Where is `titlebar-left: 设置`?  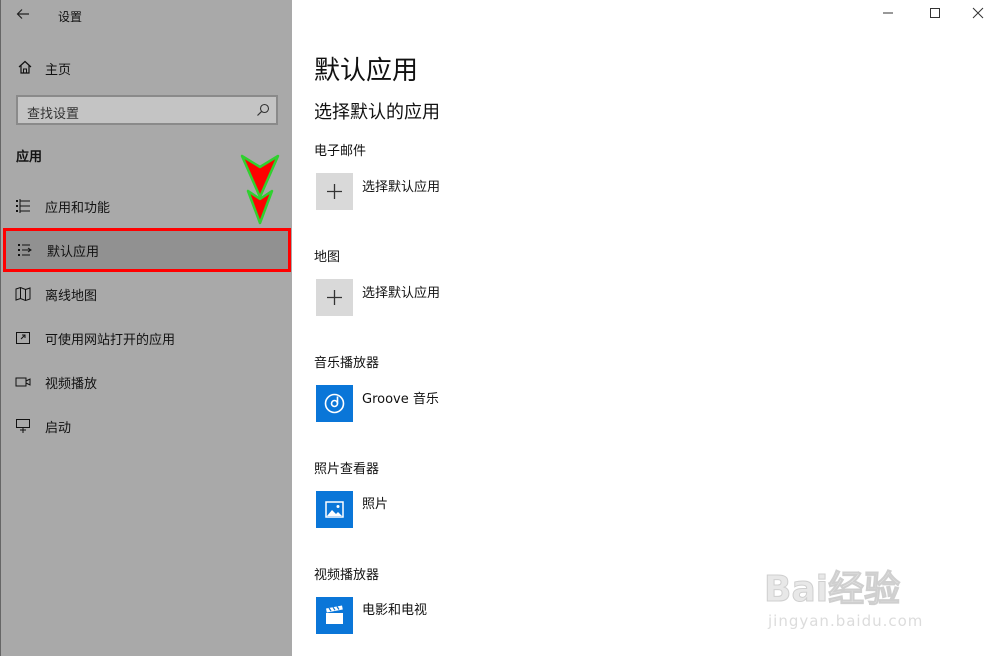
titlebar-left: 设置 is located at coordinates (147, 16).